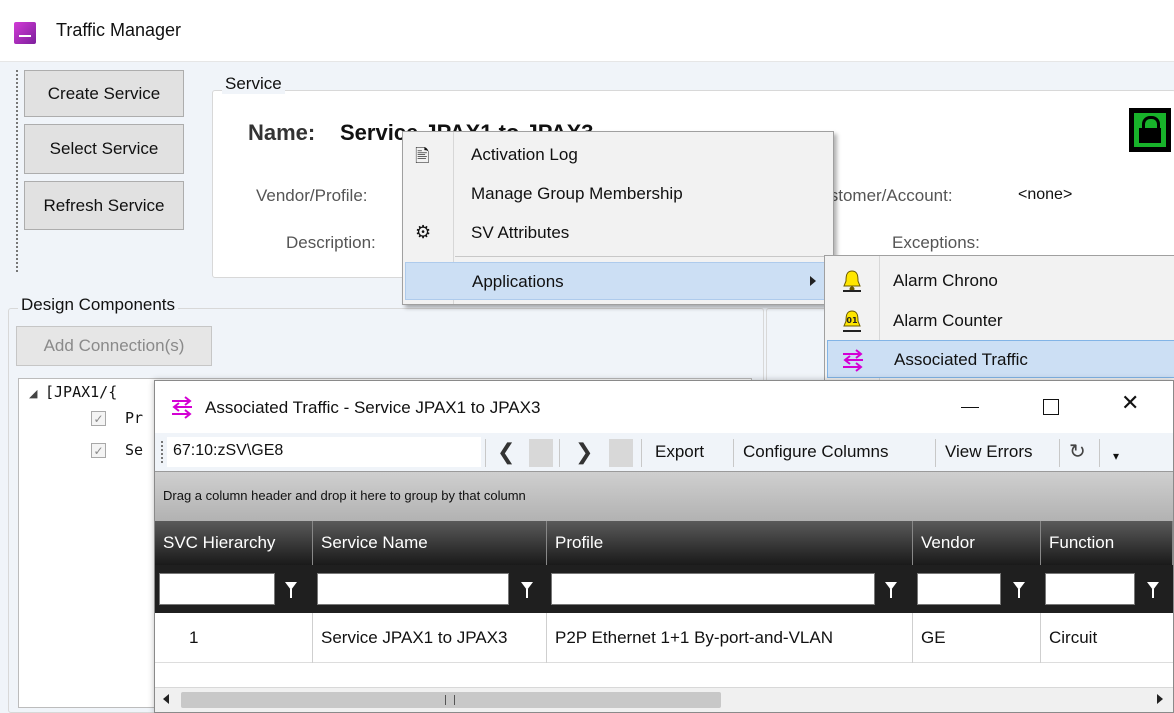 Image resolution: width=1174 pixels, height=713 pixels. Describe the element at coordinates (234, 638) in the screenshot. I see `cell-svc-hierarchy: 1` at that location.